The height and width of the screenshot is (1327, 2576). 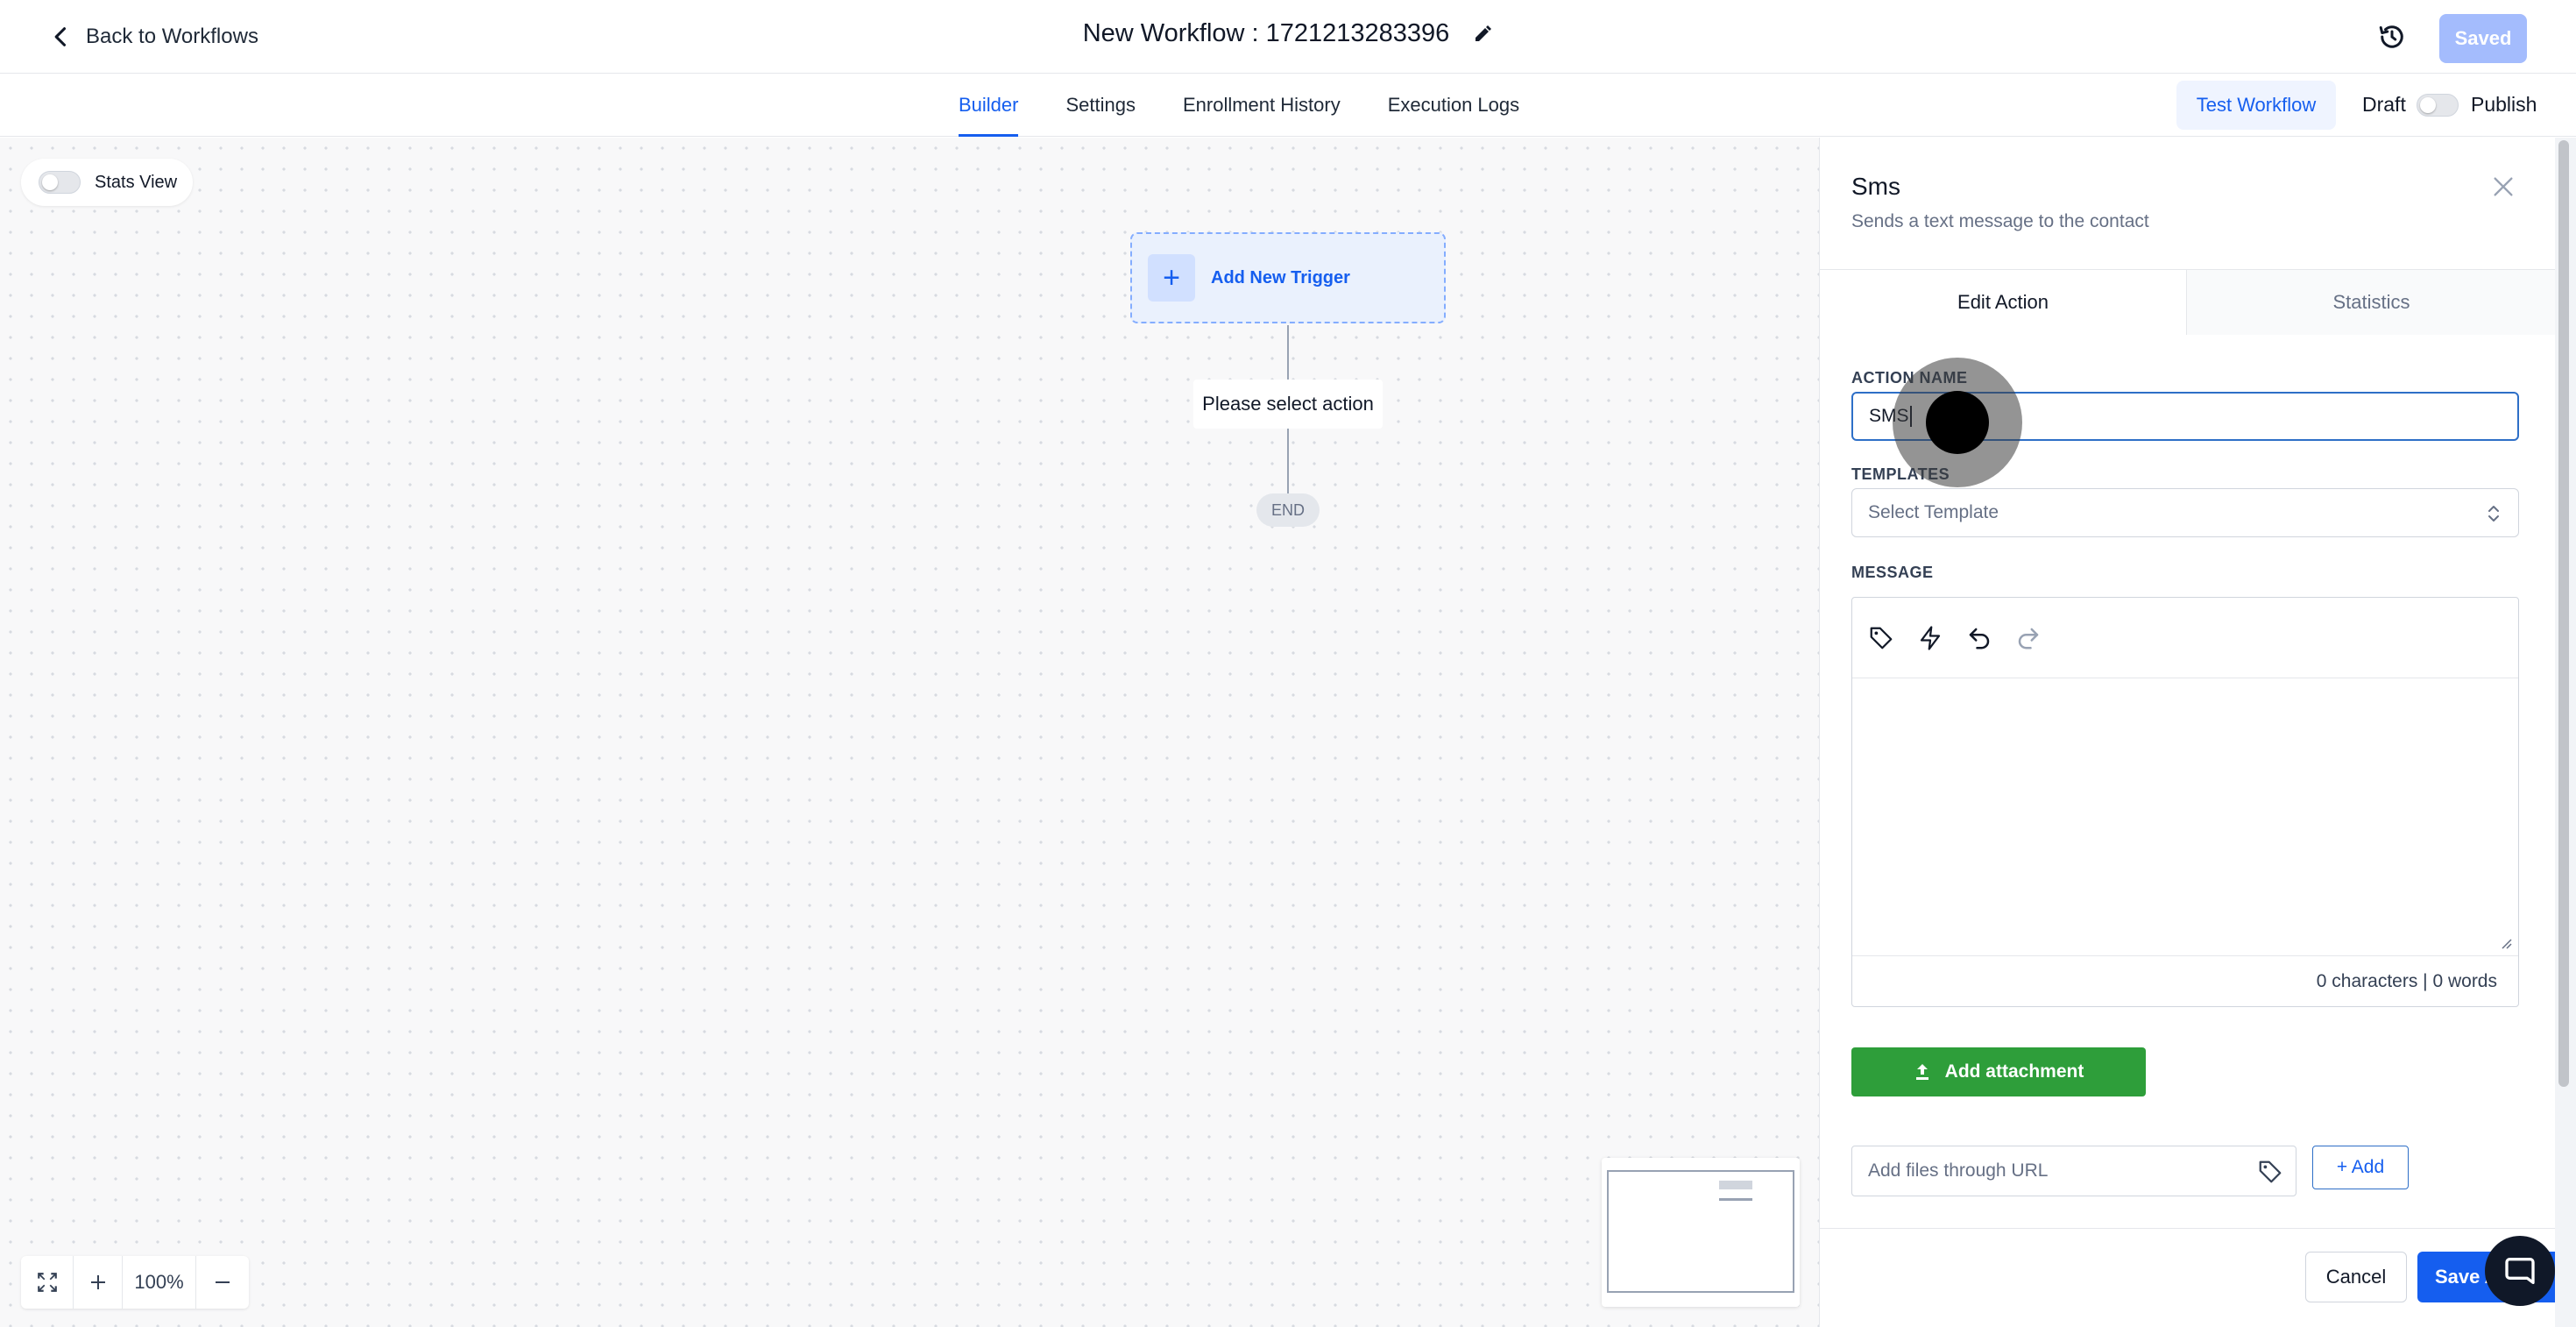 I want to click on zoom-controls: 100%, so click(x=135, y=1282).